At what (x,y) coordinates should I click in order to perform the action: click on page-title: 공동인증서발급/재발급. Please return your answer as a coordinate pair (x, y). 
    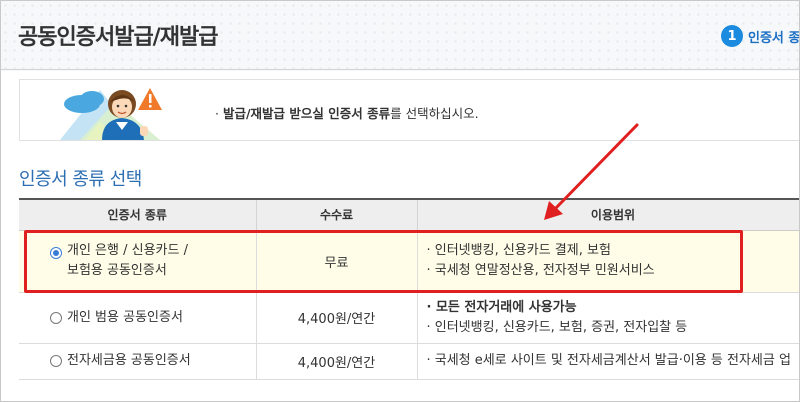
    Looking at the image, I should click on (118, 37).